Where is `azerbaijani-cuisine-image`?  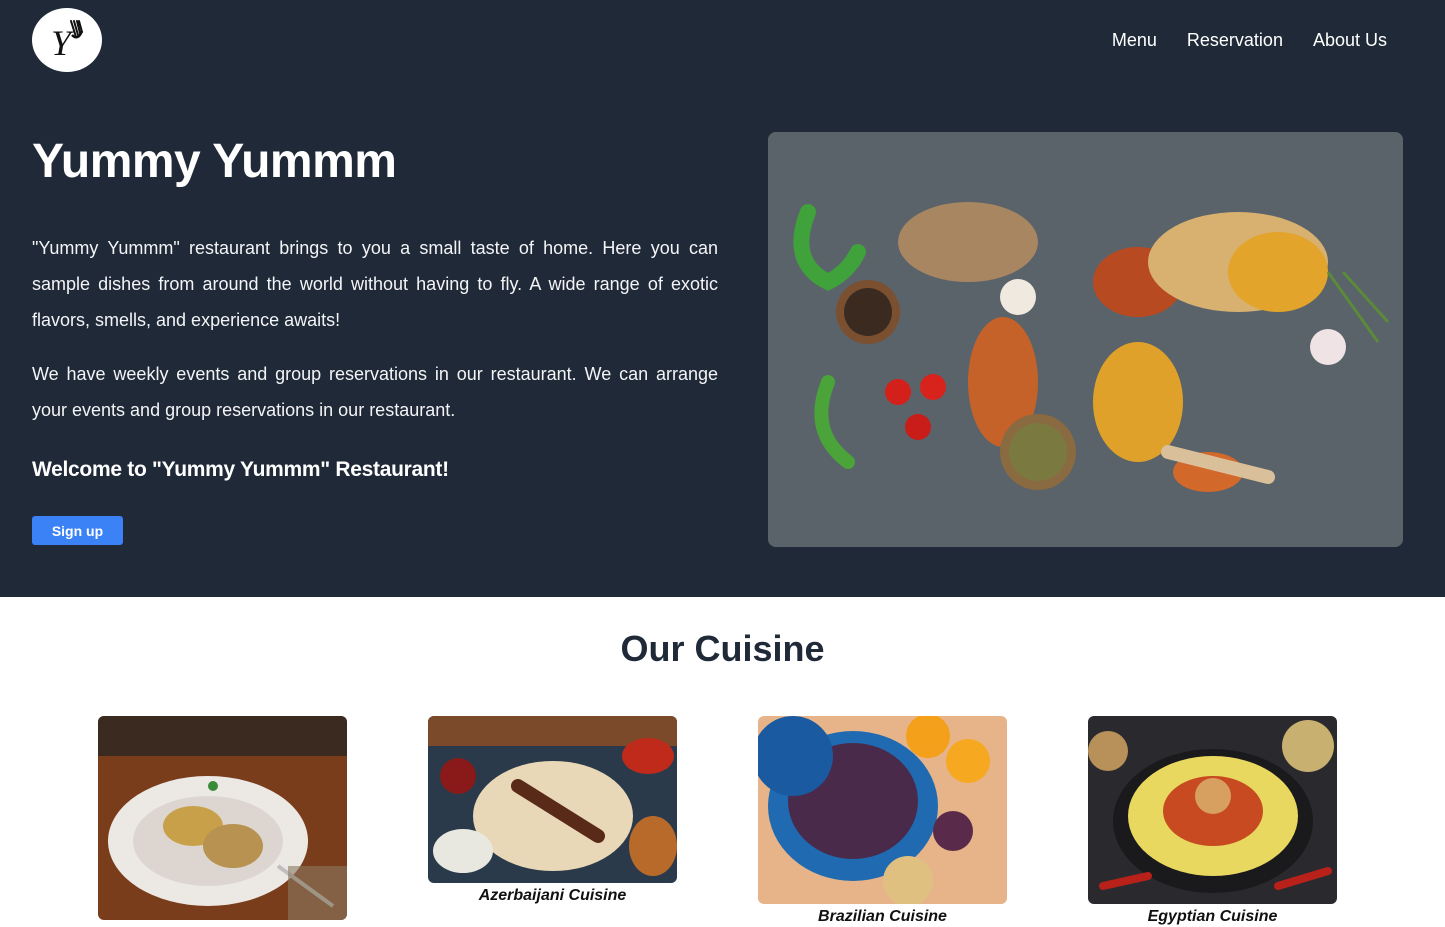
azerbaijani-cuisine-image is located at coordinates (552, 799).